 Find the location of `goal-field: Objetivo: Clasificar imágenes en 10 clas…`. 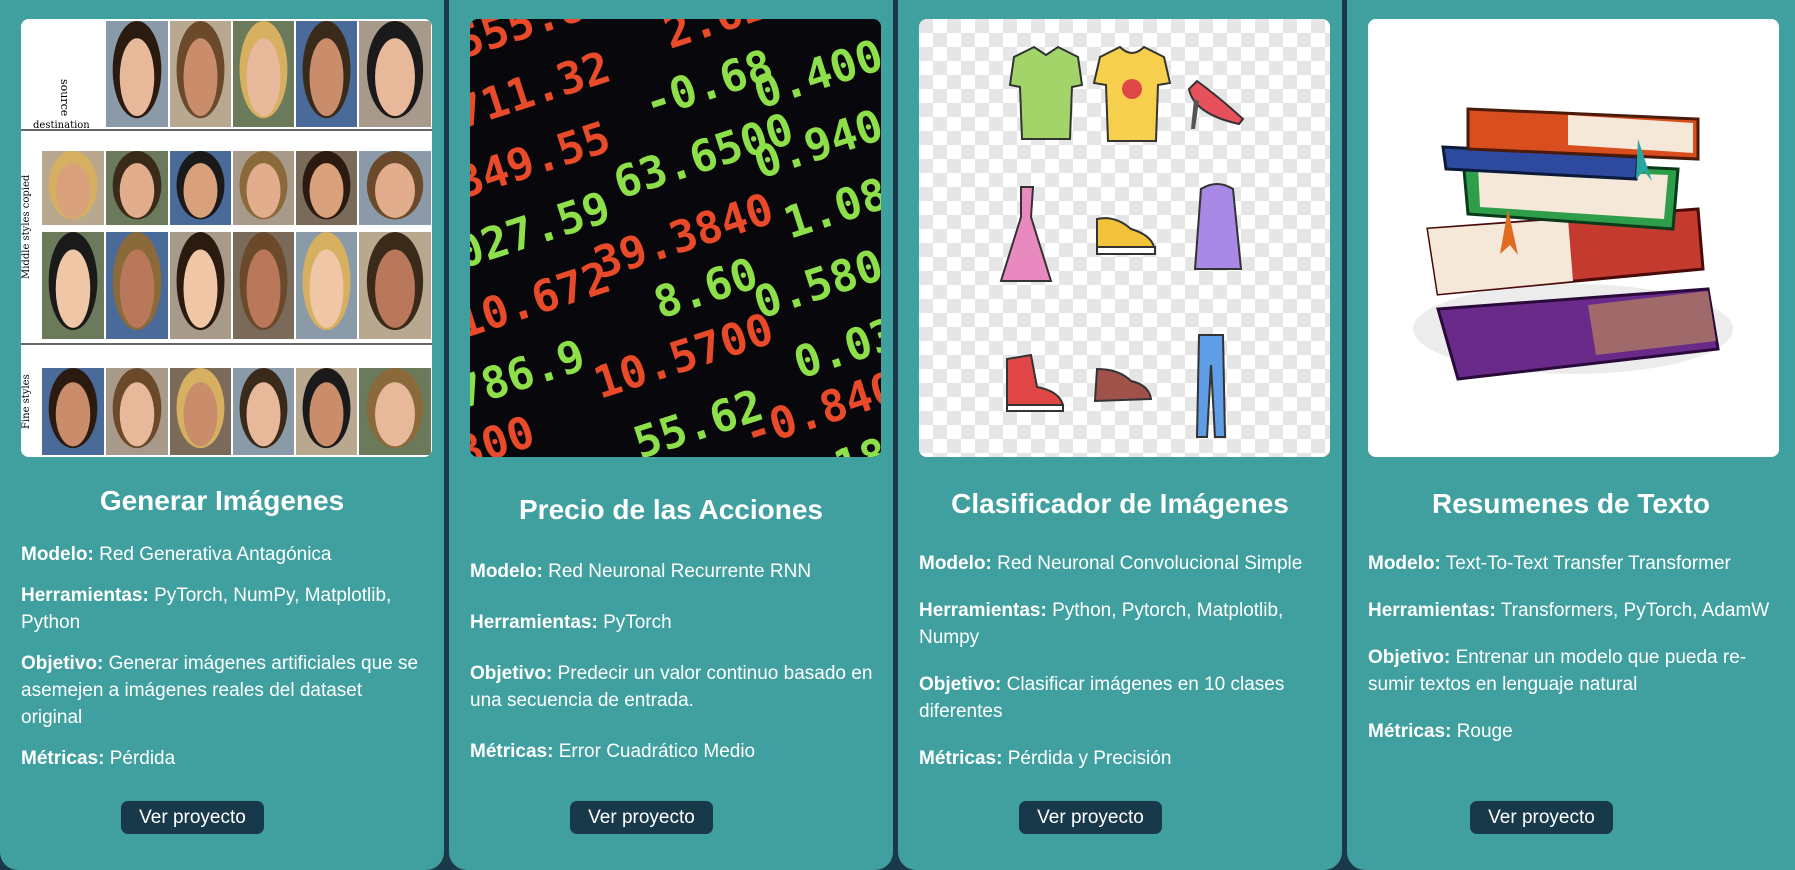

goal-field: Objetivo: Clasificar imágenes en 10 clas… is located at coordinates (1102, 698).